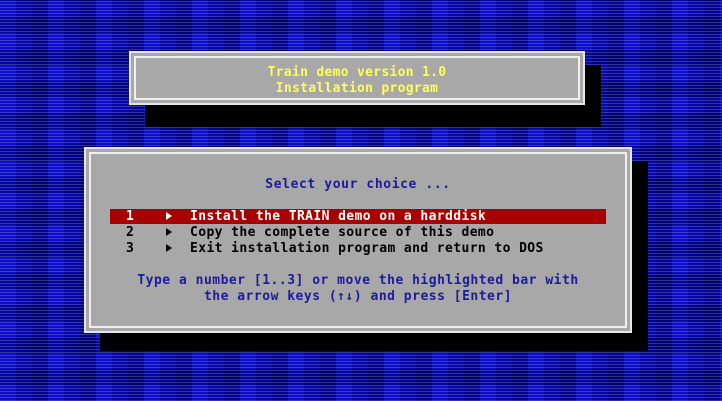 This screenshot has width=722, height=401. Describe the element at coordinates (130, 248) in the screenshot. I see `menu-item-number: 3` at that location.